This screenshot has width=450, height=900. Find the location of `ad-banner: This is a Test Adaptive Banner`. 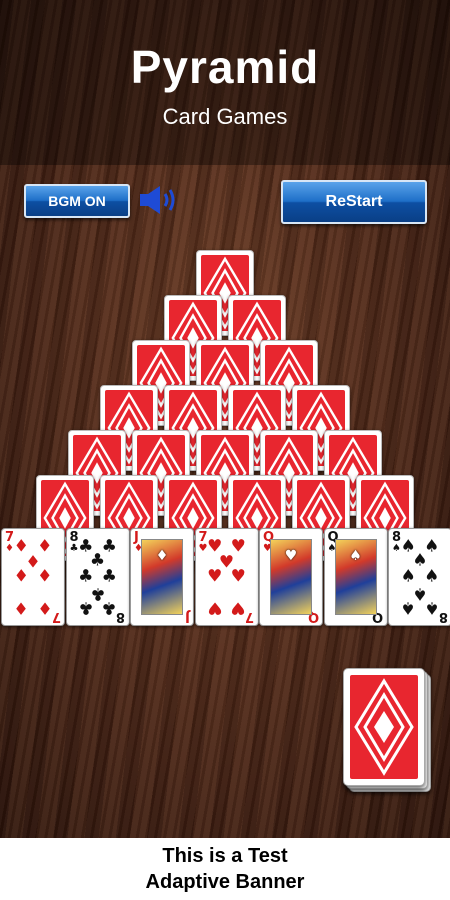

ad-banner: This is a Test Adaptive Banner is located at coordinates (225, 869).